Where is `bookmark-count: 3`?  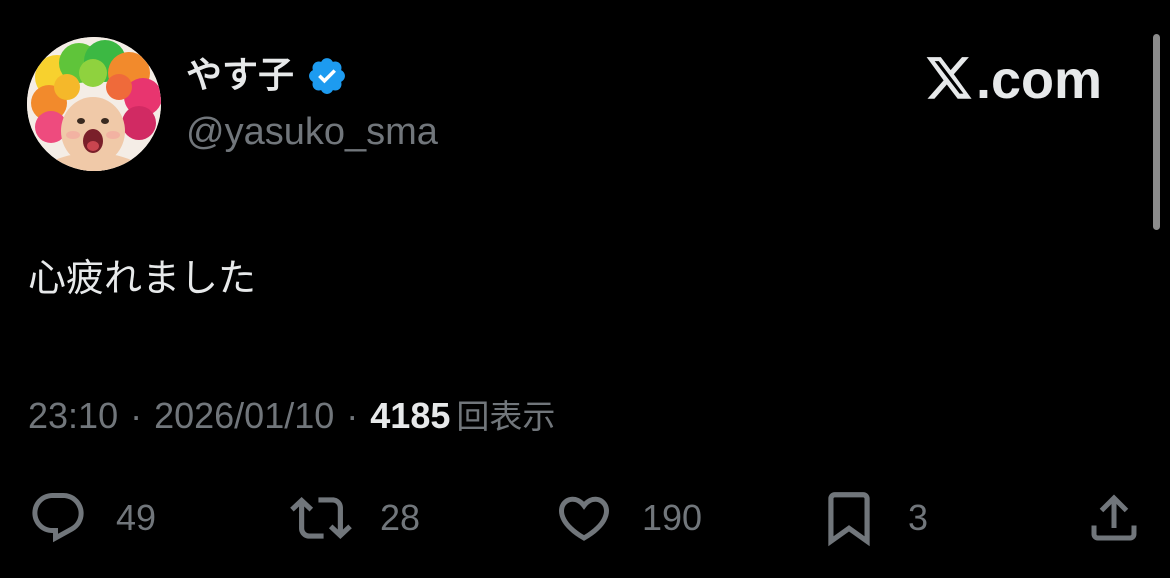
bookmark-count: 3 is located at coordinates (918, 517).